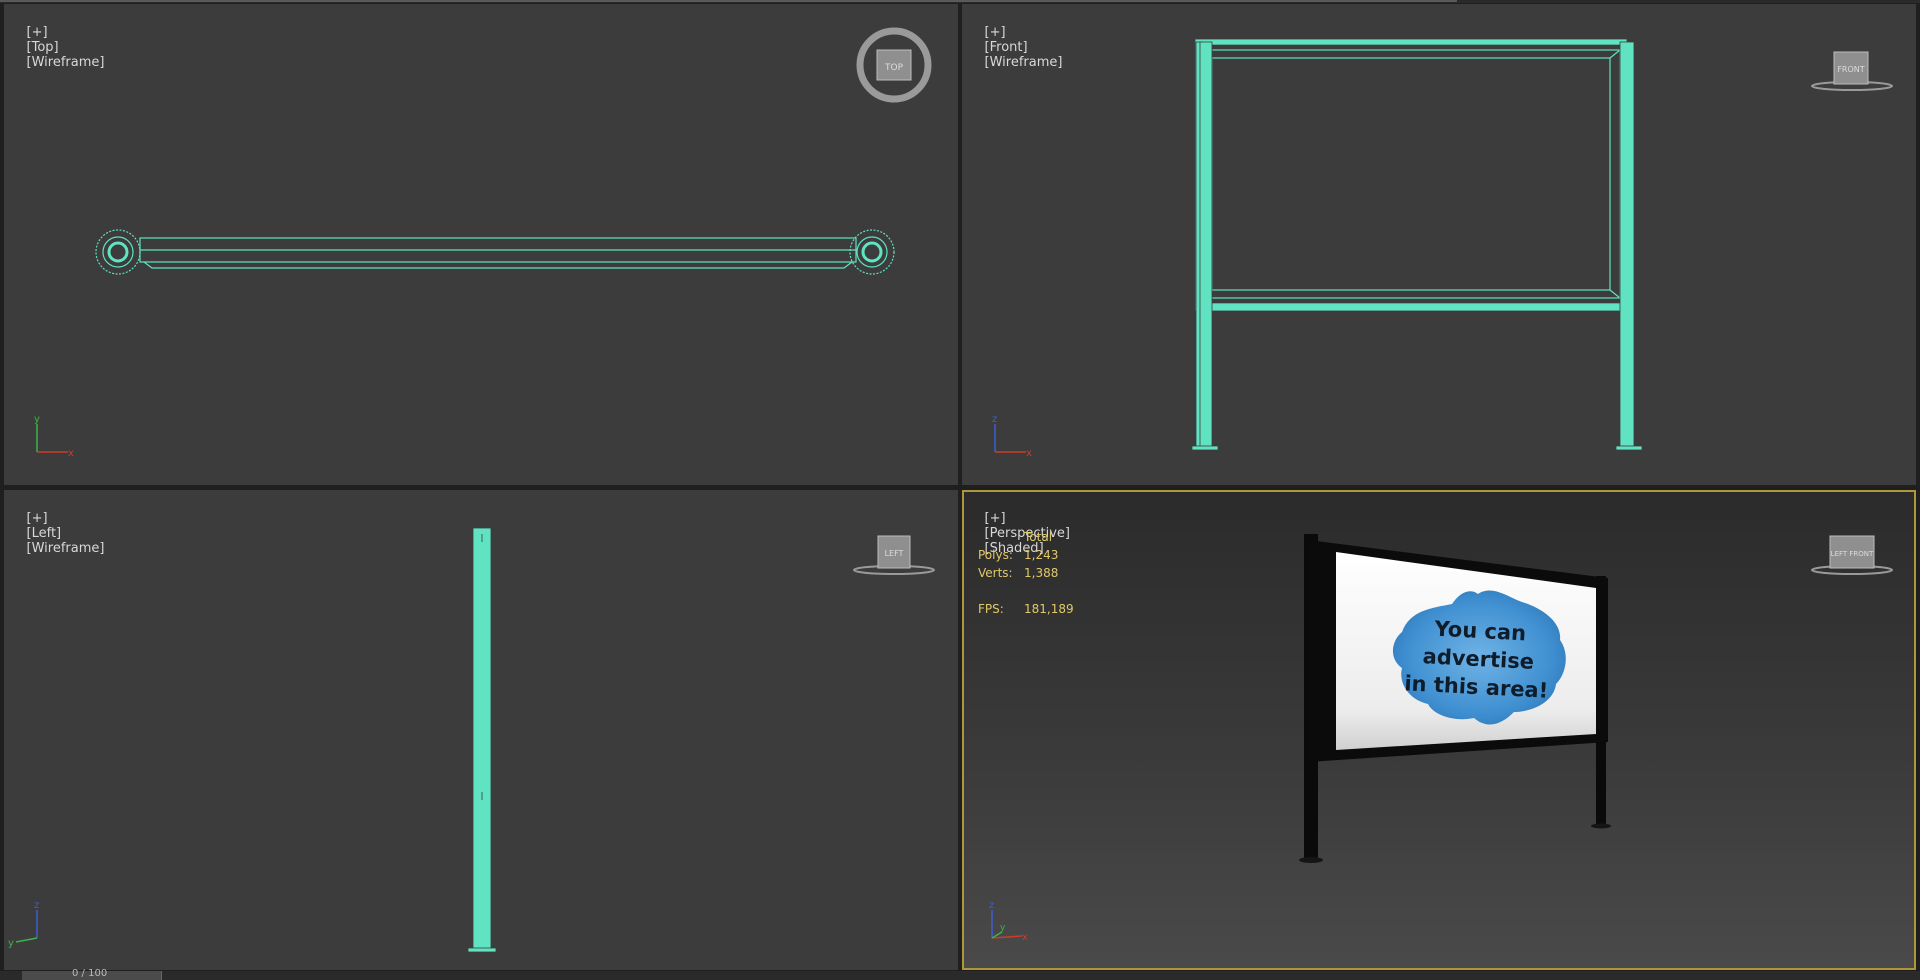 The height and width of the screenshot is (980, 1920). I want to click on billboard-text-line1: You can, so click(1480, 631).